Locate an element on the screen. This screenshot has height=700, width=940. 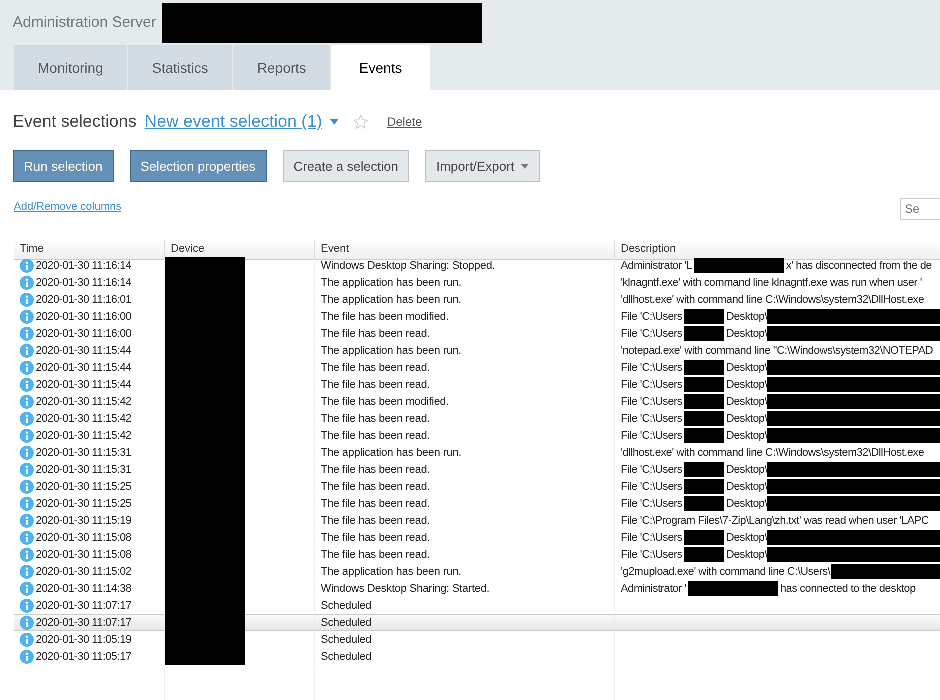
description-text: 'g2mupload.exe' with command line C:\Users\ is located at coordinates (726, 572).